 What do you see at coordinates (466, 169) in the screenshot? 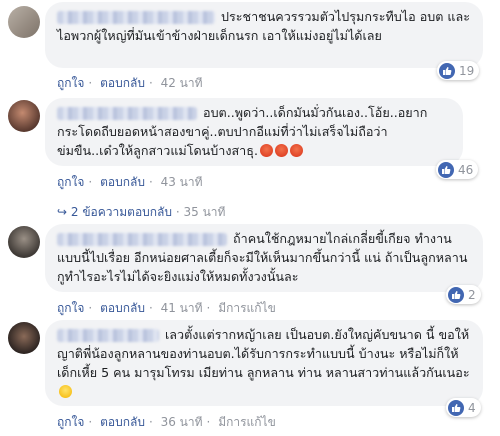
I see `reaction-number: 46` at bounding box center [466, 169].